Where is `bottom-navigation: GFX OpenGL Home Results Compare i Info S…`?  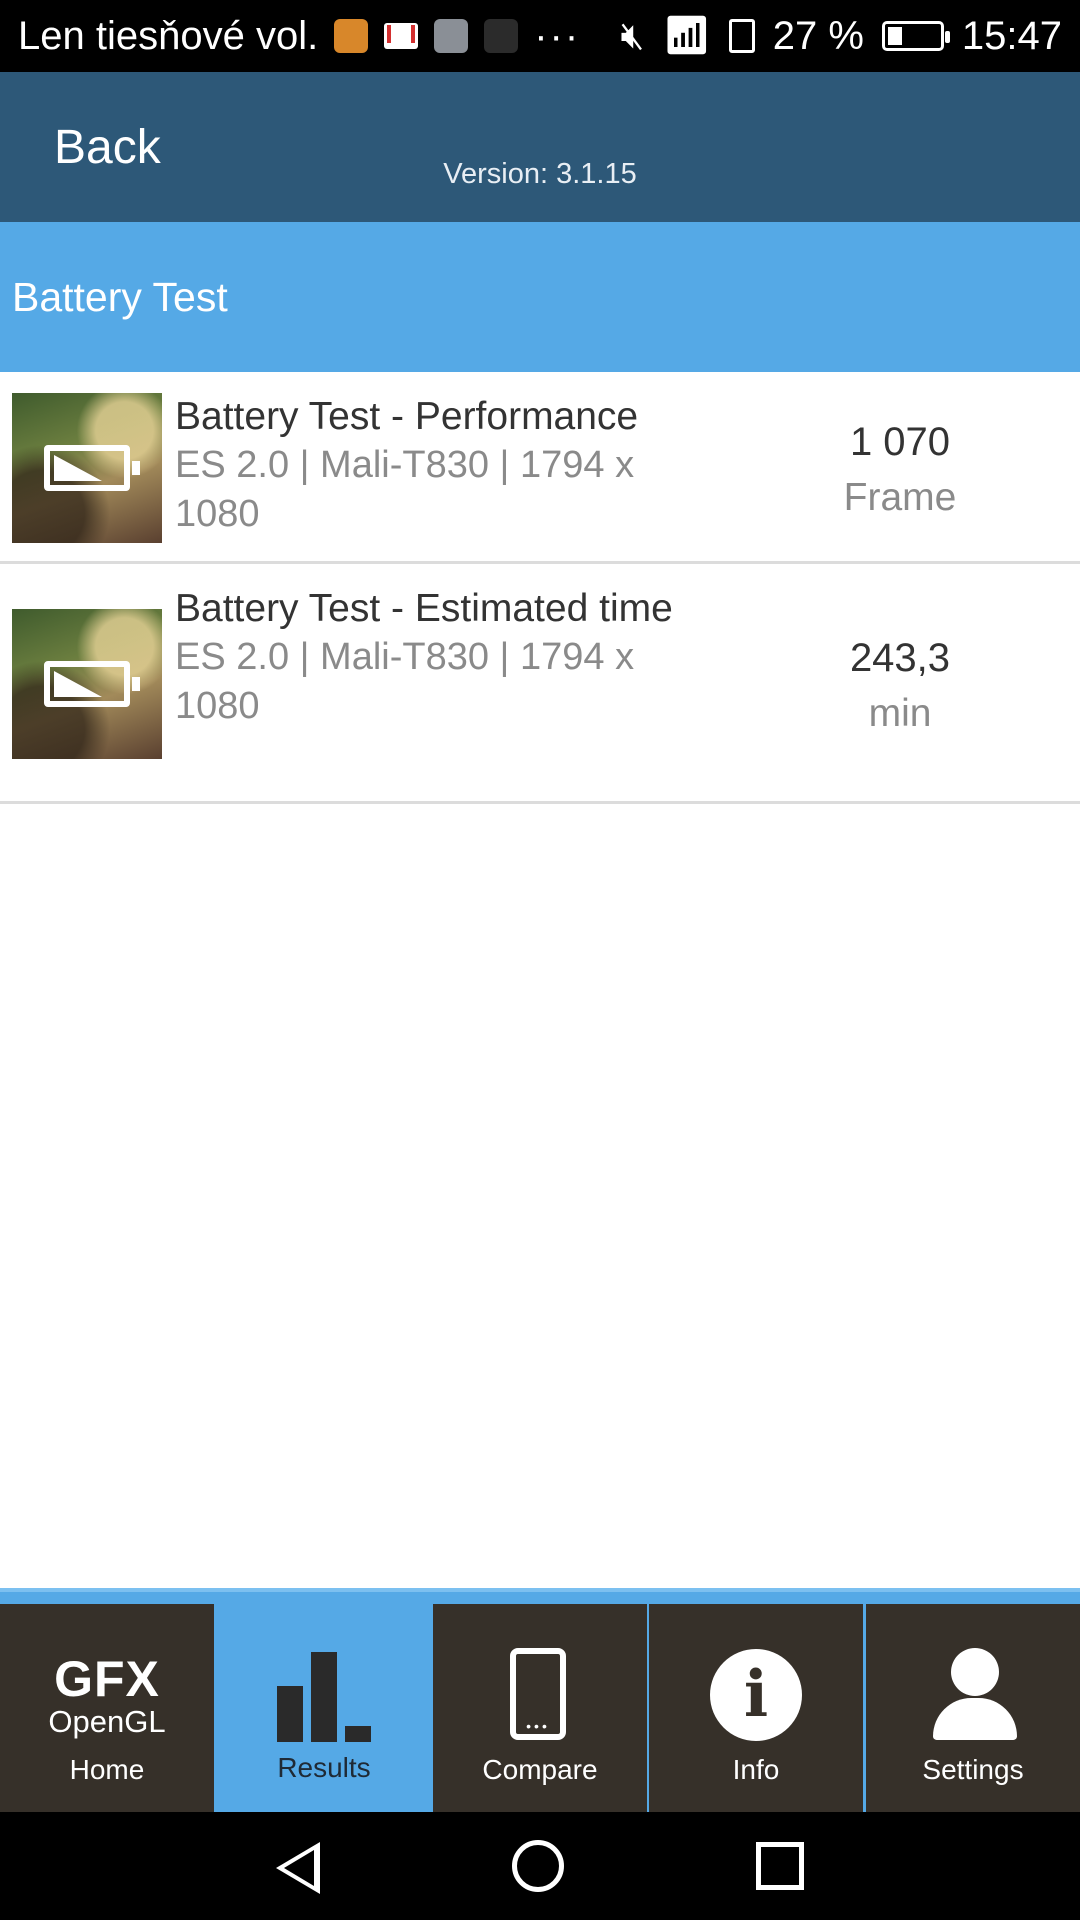
bottom-navigation: GFX OpenGL Home Results Compare i Info S… is located at coordinates (540, 1700).